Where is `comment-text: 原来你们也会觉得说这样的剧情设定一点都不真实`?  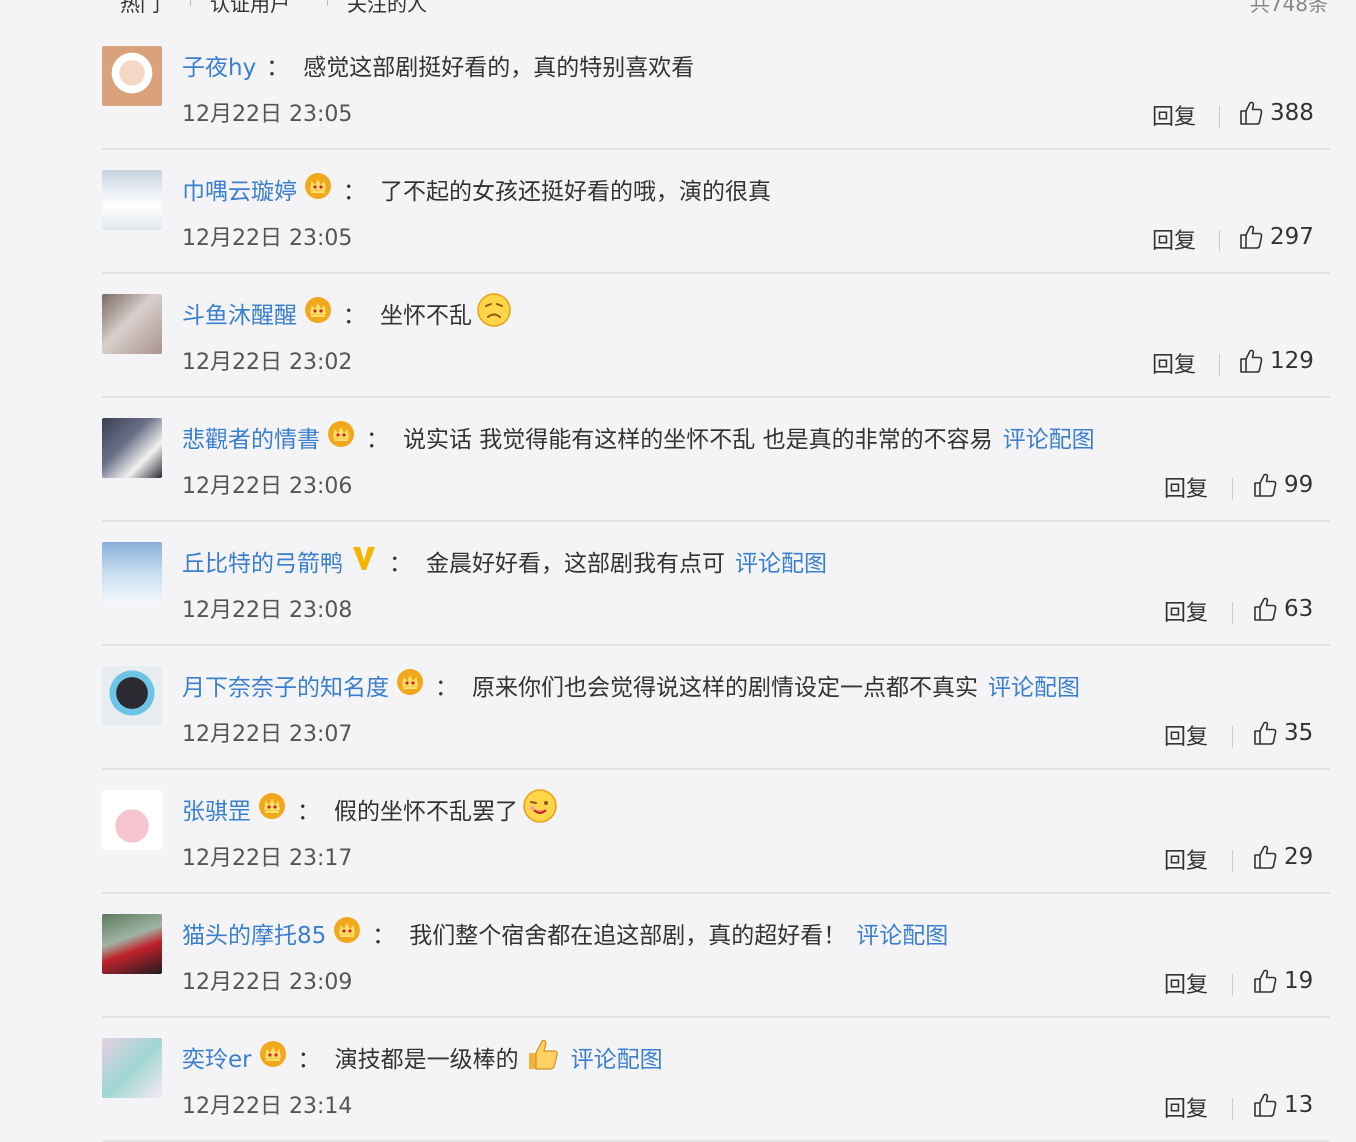
comment-text: 原来你们也会觉得说这样的剧情设定一点都不真实 is located at coordinates (725, 688).